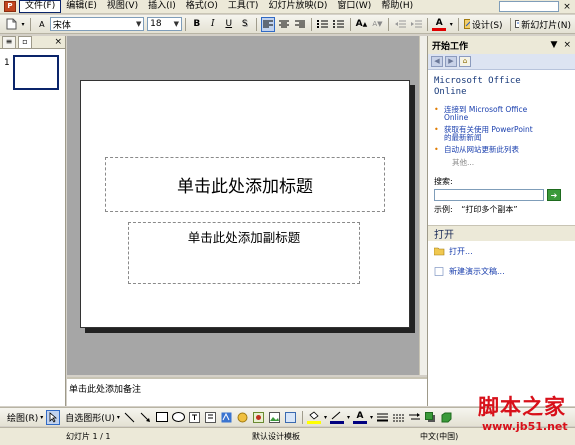 The image size is (575, 445). Describe the element at coordinates (465, 61) in the screenshot. I see `home-icon: ⌂` at that location.